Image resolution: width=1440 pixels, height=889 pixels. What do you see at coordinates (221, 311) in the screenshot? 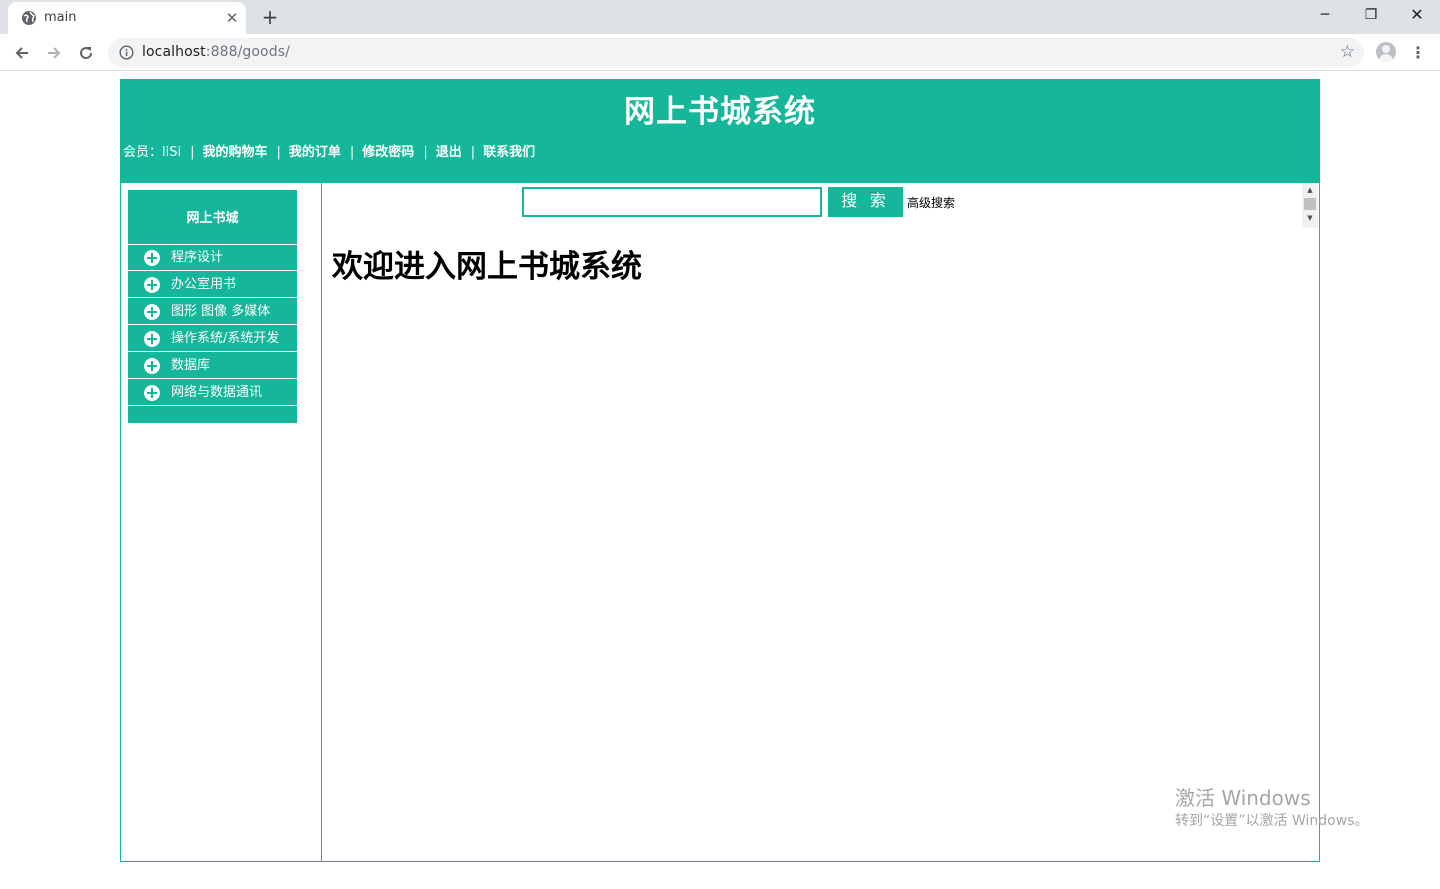
I see `category-item-label: 图形 图像 多媒体` at bounding box center [221, 311].